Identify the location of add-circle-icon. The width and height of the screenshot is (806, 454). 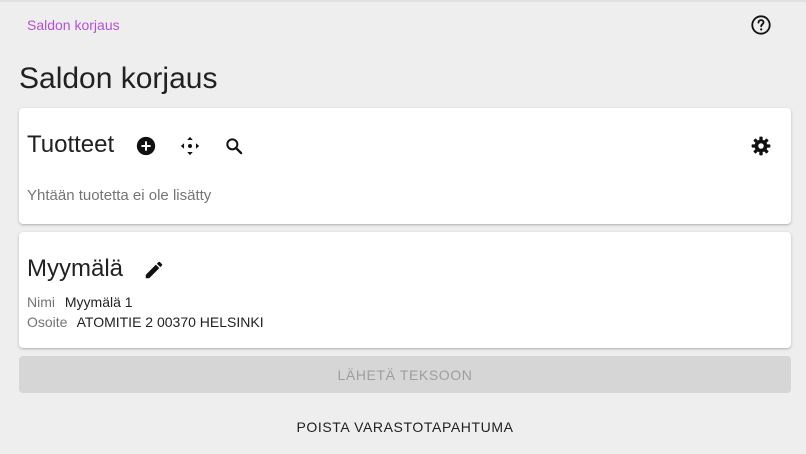
(146, 146).